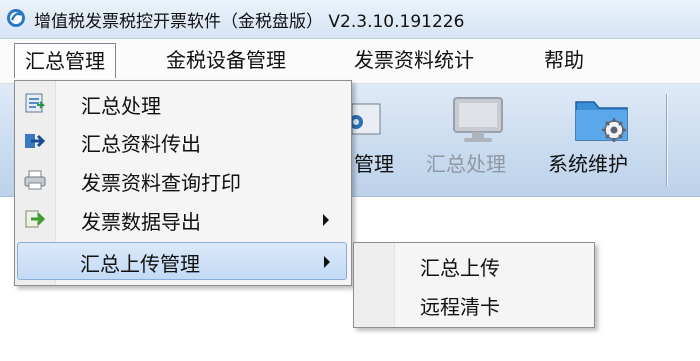 Image resolution: width=700 pixels, height=361 pixels. I want to click on menu-item-invoice-data-export: 发票数据导出, so click(182, 219).